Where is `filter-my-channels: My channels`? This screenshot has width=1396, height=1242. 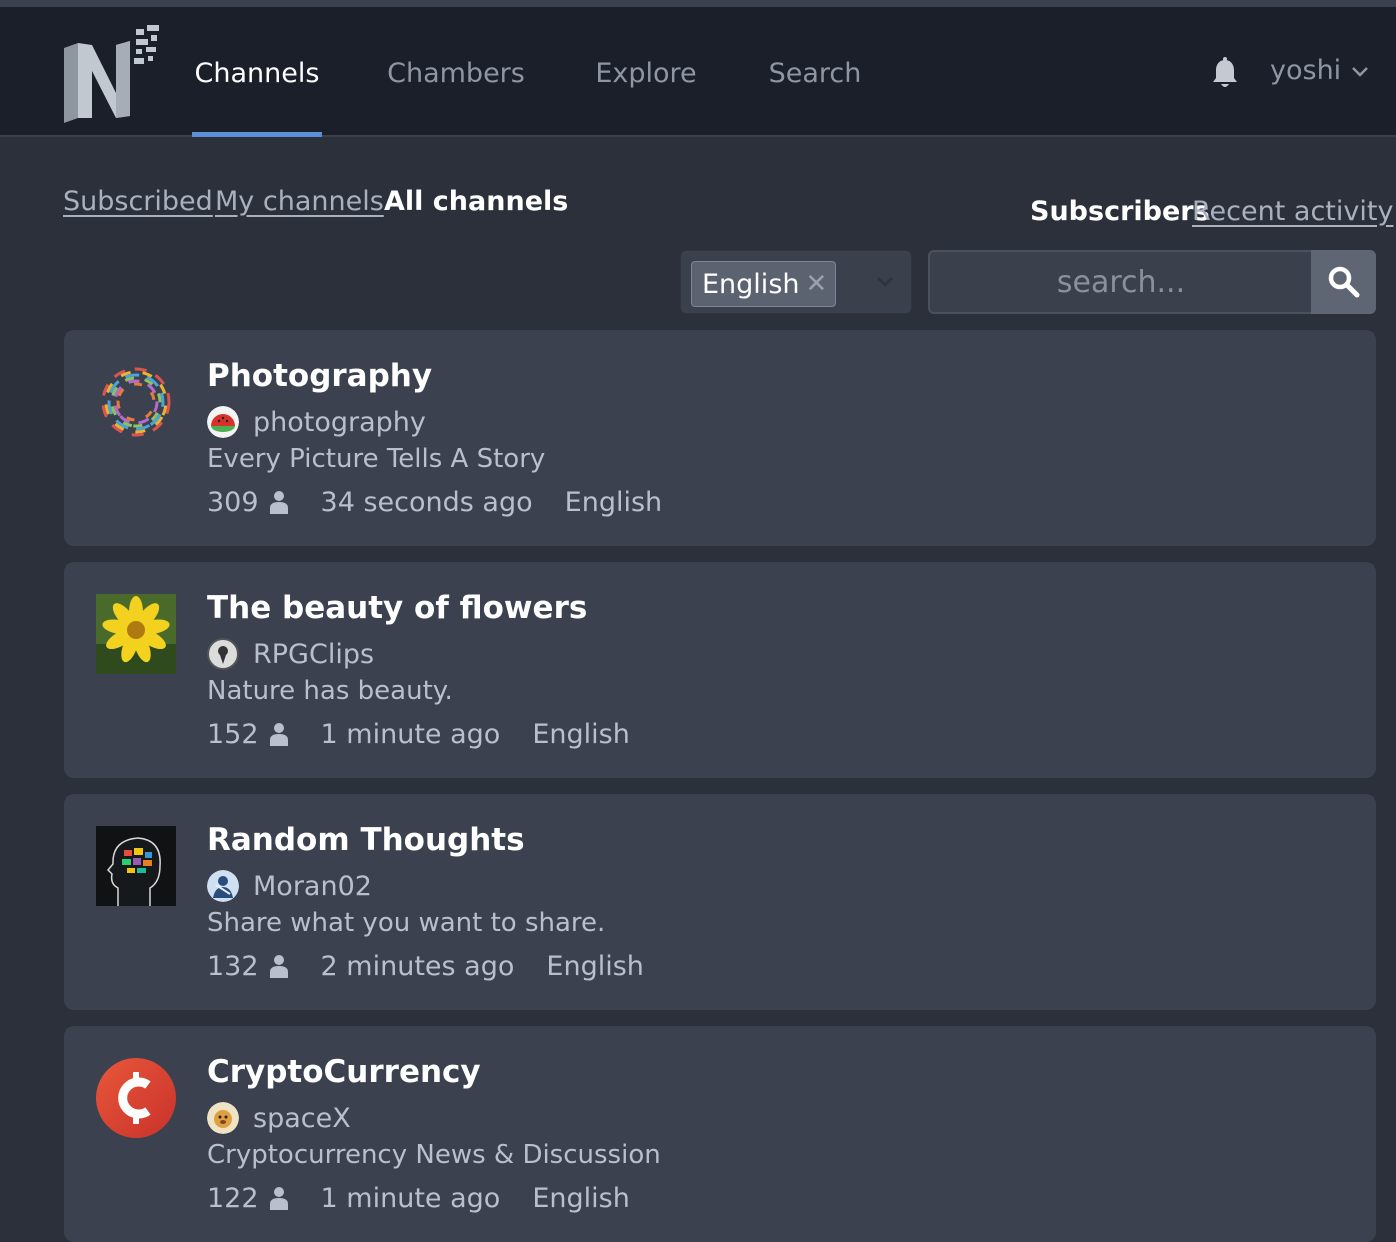 filter-my-channels: My channels is located at coordinates (299, 201).